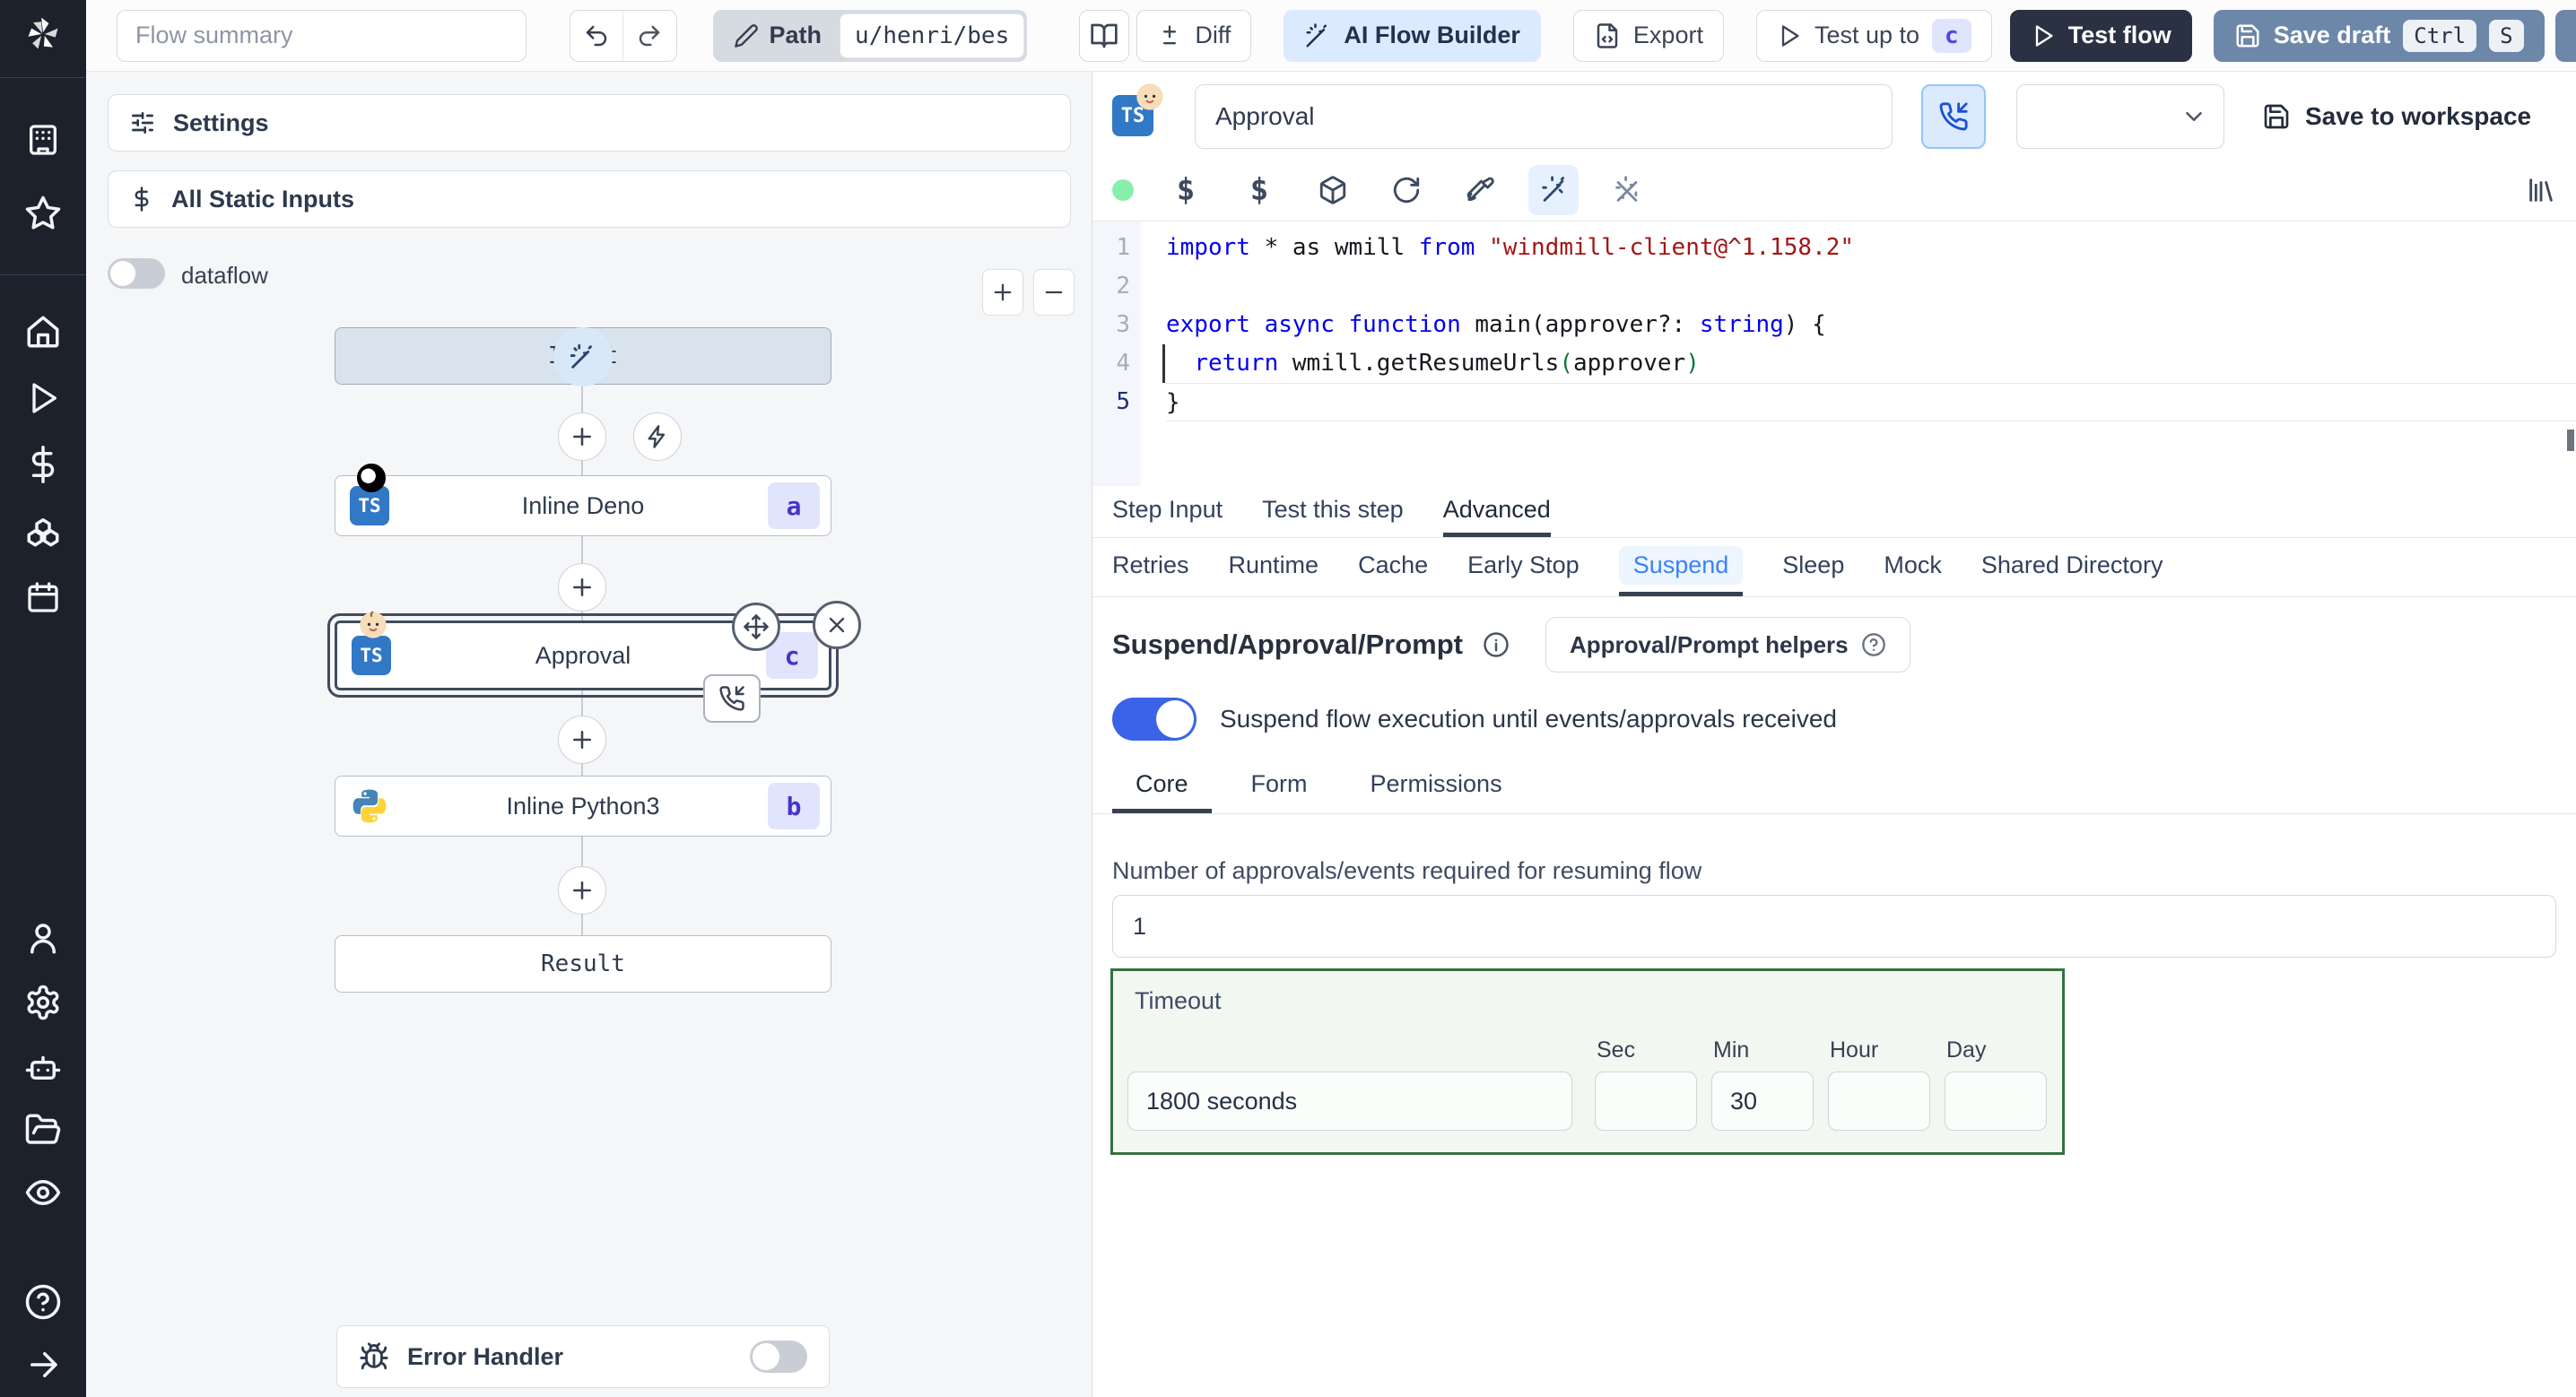 The image size is (2576, 1397). Describe the element at coordinates (43, 34) in the screenshot. I see `windmill-logo-icon` at that location.